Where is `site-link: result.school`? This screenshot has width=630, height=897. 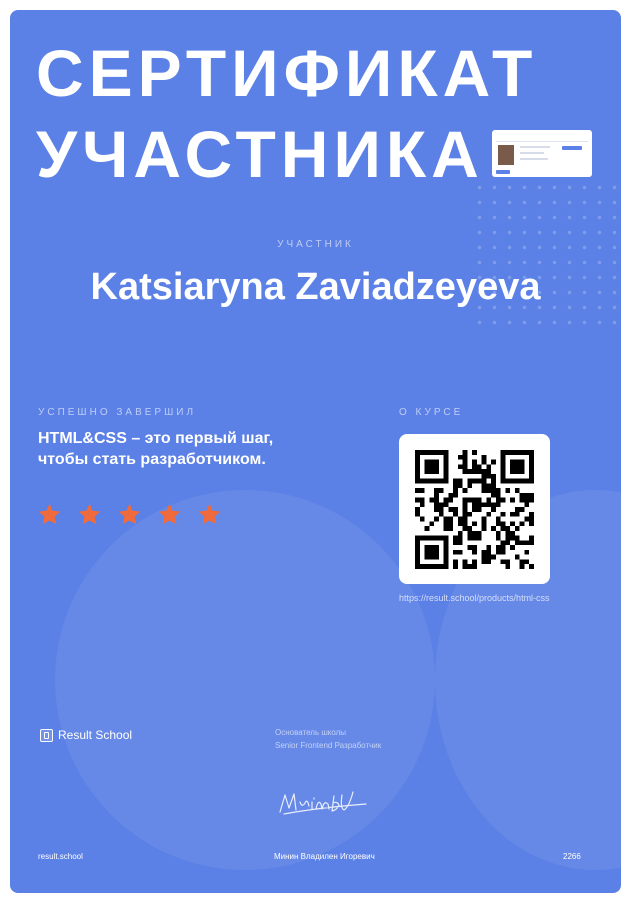 site-link: result.school is located at coordinates (60, 856).